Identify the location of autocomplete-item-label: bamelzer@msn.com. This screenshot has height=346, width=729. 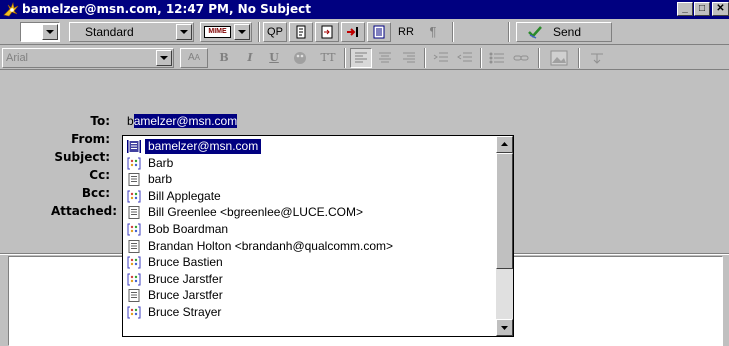
(203, 146).